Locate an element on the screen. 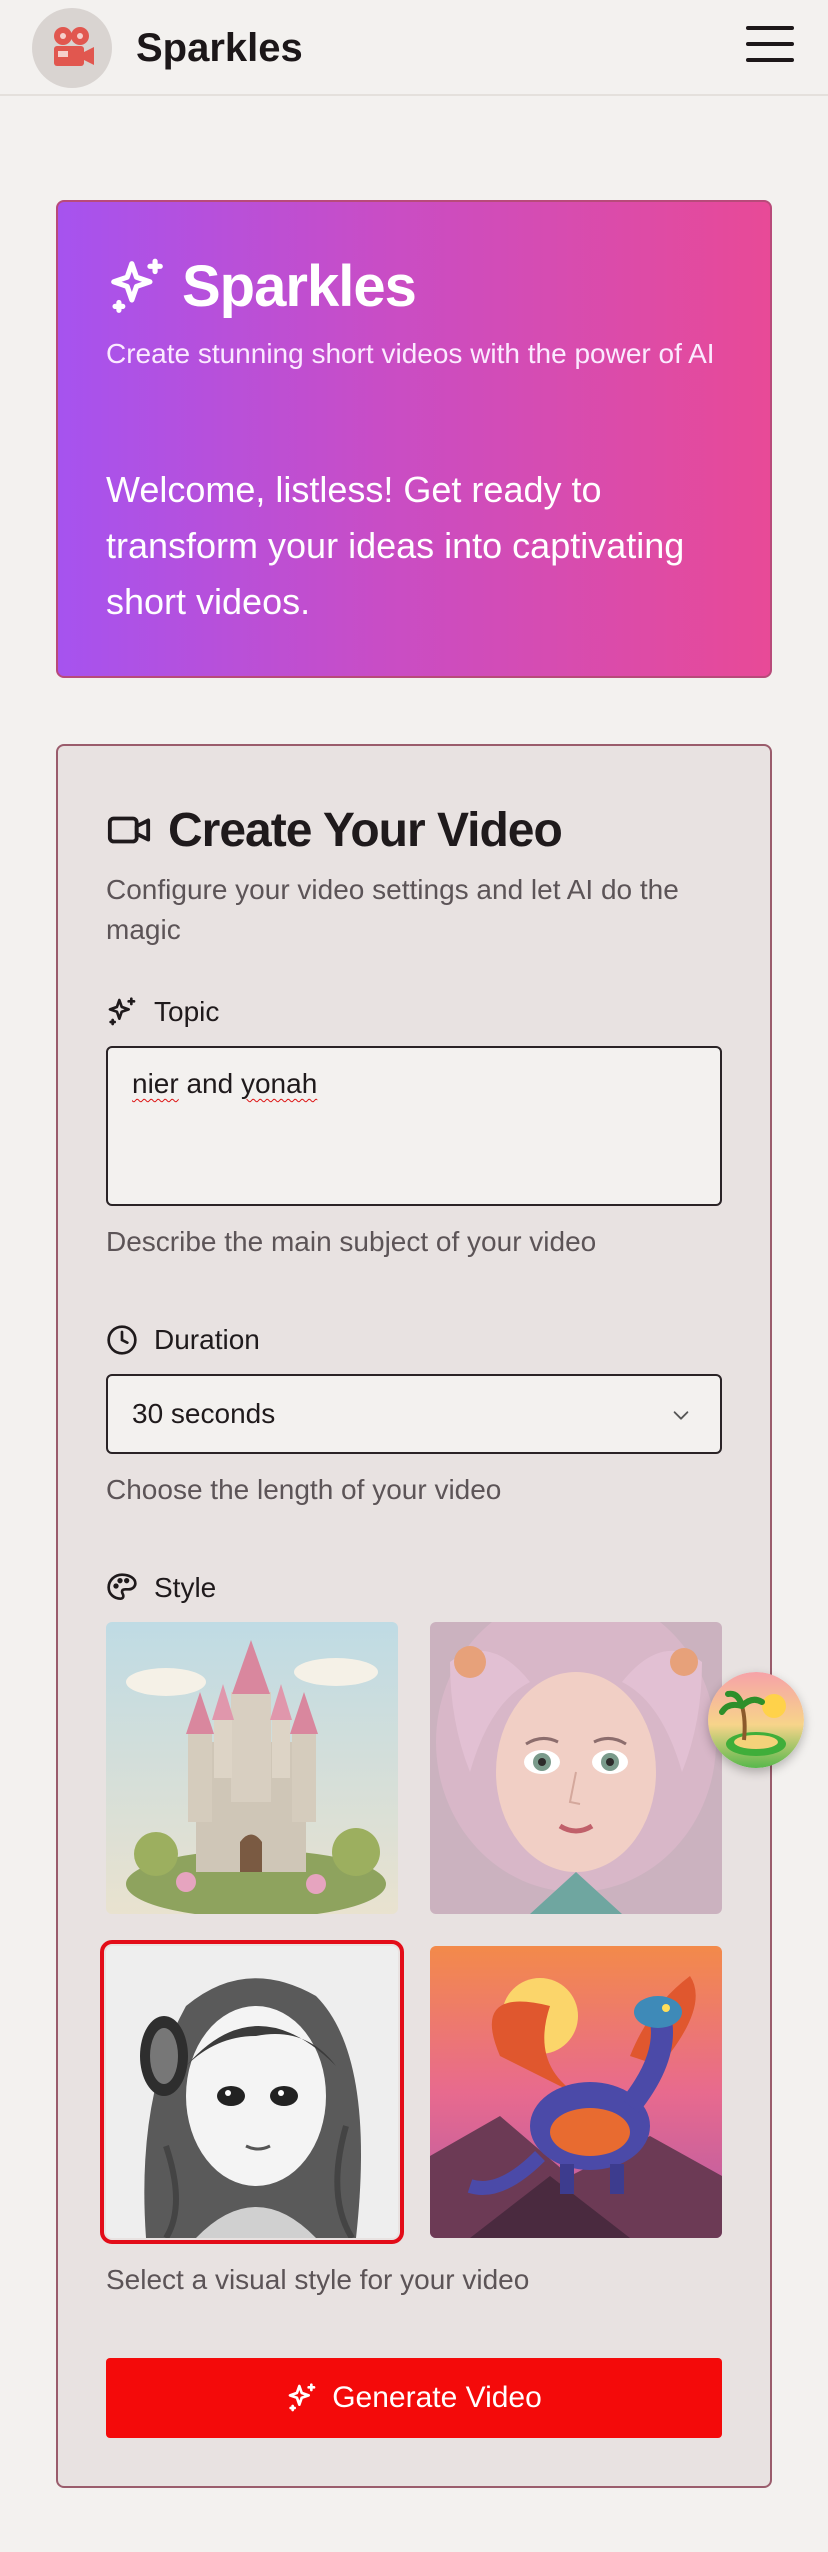 The height and width of the screenshot is (2552, 828). style-option-realistic-portrait is located at coordinates (576, 1768).